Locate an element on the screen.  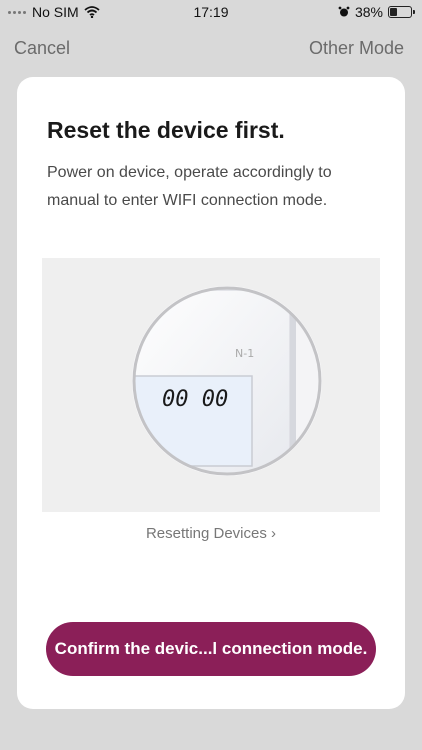
battery-icon is located at coordinates (401, 12).